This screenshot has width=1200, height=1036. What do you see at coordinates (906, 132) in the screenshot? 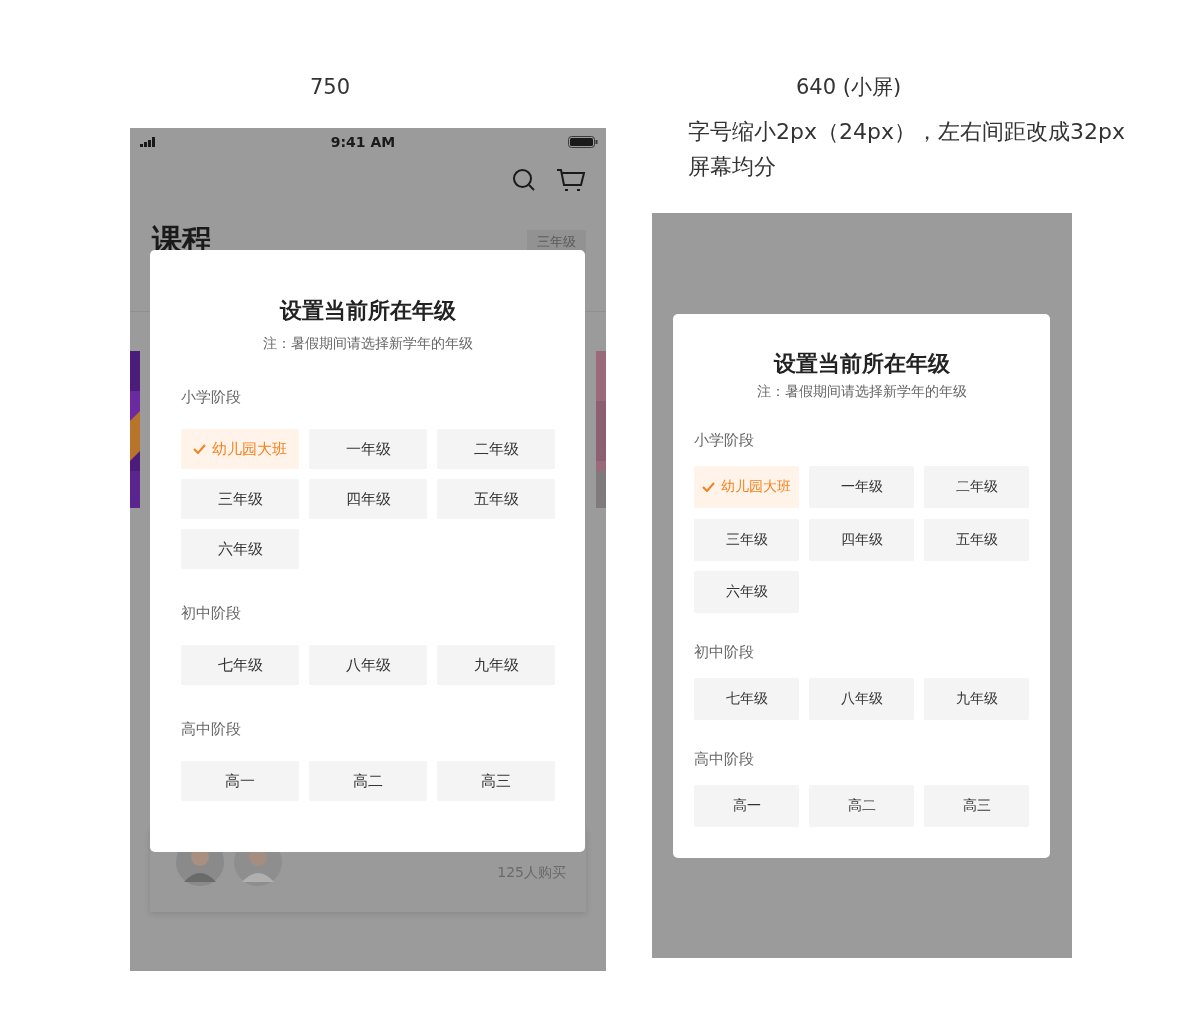
I see `design-note: 字号缩小2px（24px），左右间距改成32px` at bounding box center [906, 132].